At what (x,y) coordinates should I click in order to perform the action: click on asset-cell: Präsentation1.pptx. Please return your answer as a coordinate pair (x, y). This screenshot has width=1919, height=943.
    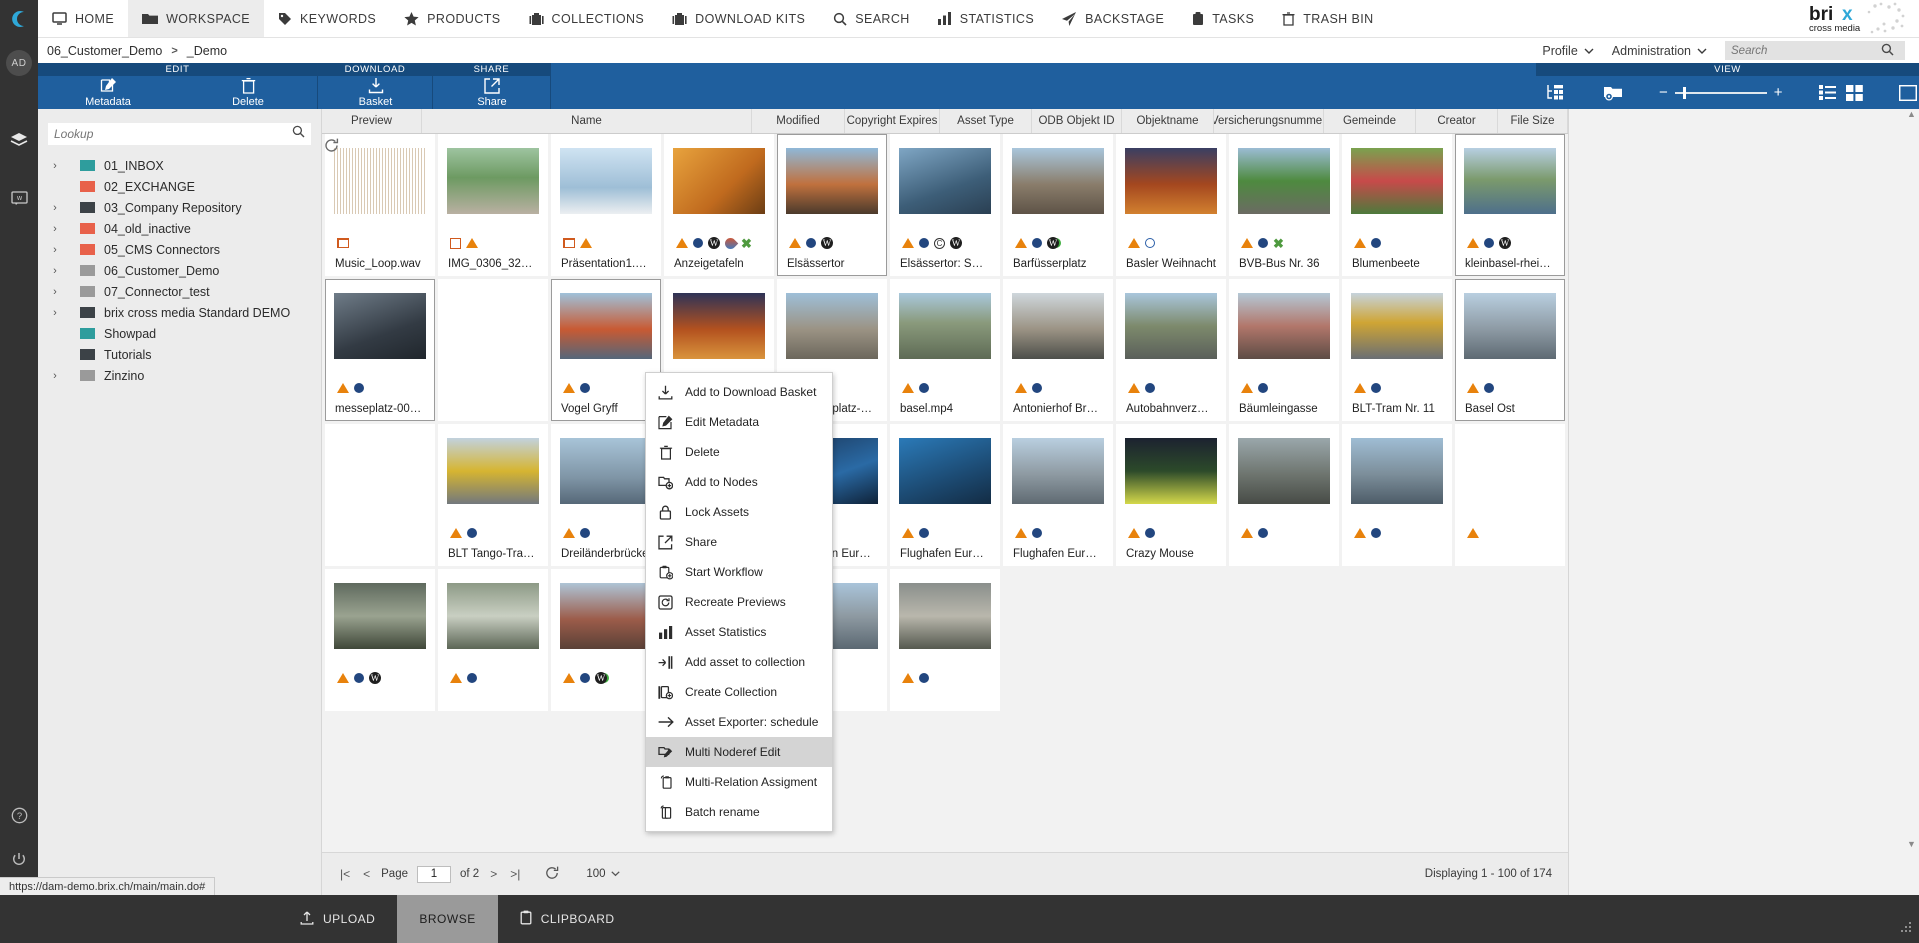
    Looking at the image, I should click on (606, 205).